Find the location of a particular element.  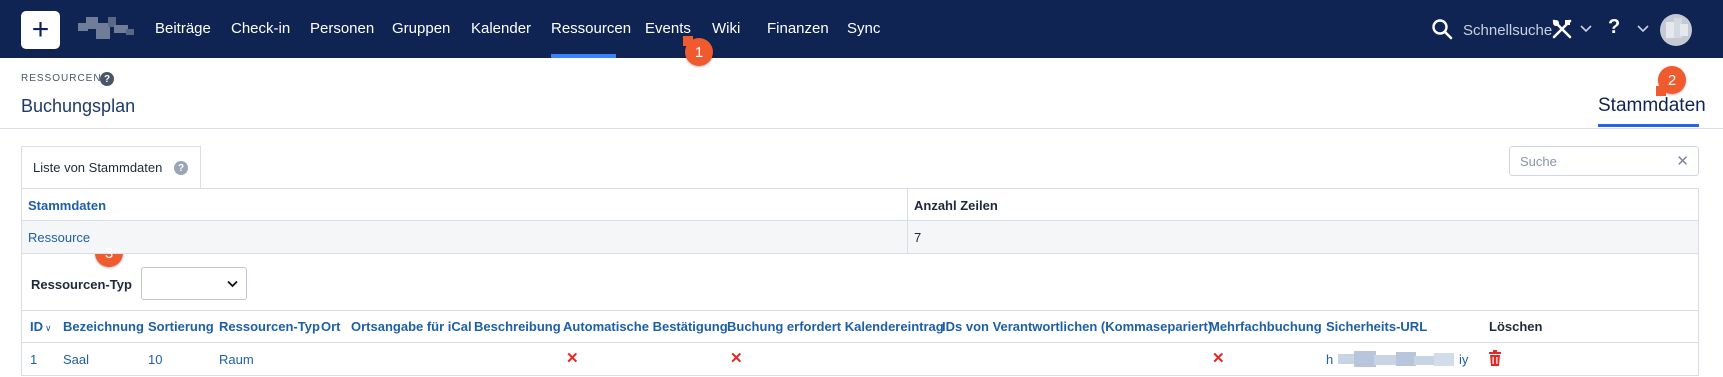

ressourcen-typ-select is located at coordinates (194, 283).